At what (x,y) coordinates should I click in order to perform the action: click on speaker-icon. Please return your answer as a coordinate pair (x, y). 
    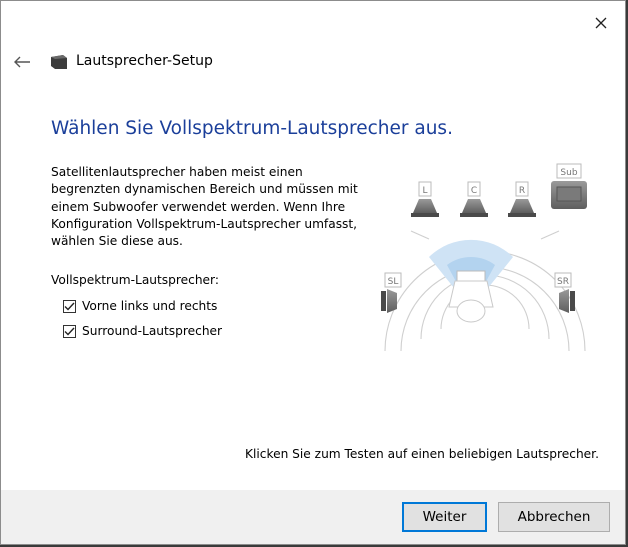
    Looking at the image, I should click on (59, 62).